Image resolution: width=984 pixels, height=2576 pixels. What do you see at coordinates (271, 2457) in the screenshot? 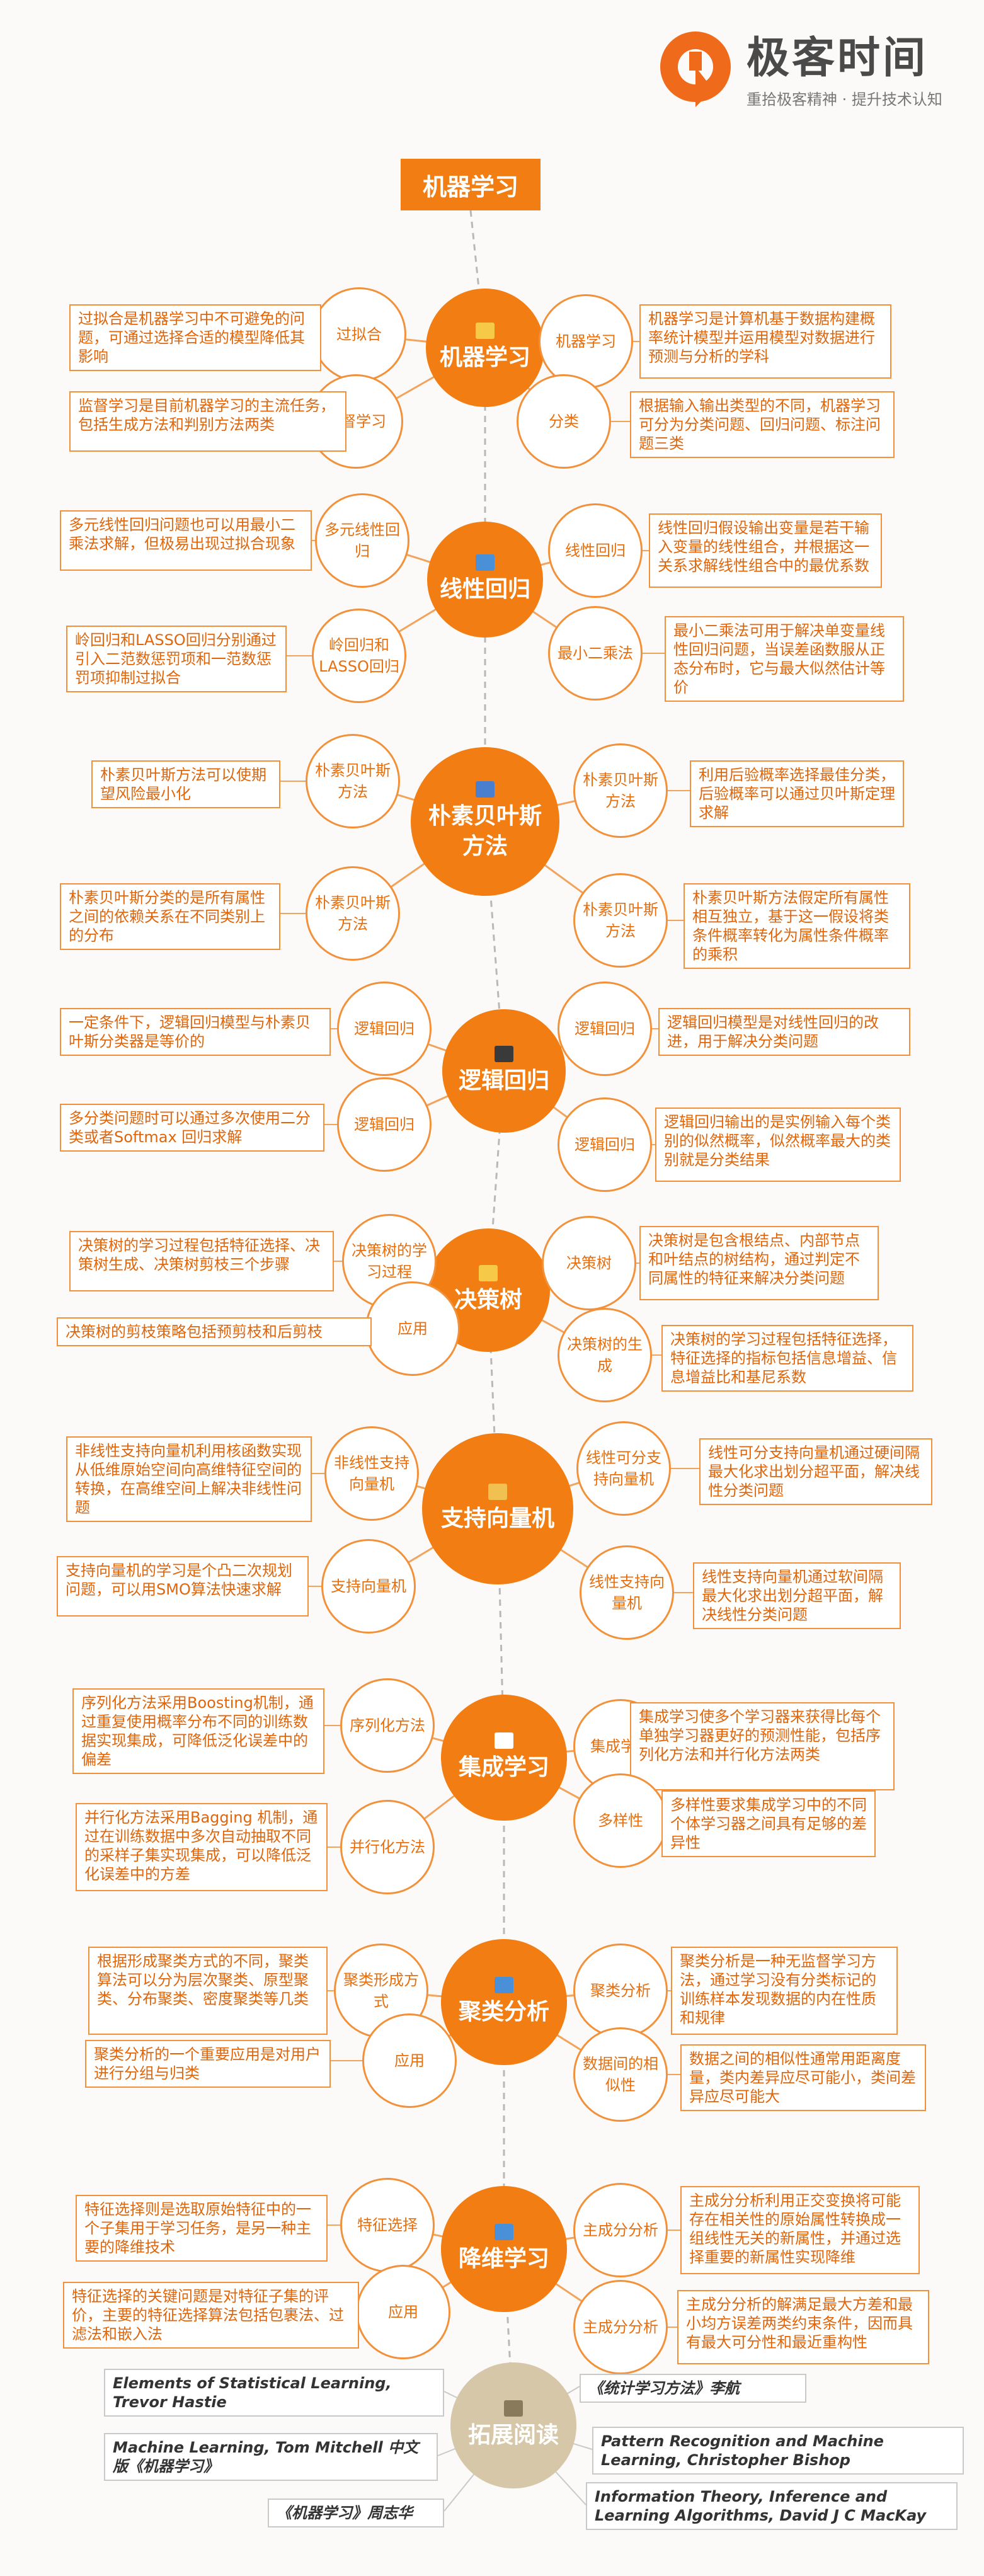
I see `reading-item: Machine Learning, Tom Mitchell 中文版《机器学习》` at bounding box center [271, 2457].